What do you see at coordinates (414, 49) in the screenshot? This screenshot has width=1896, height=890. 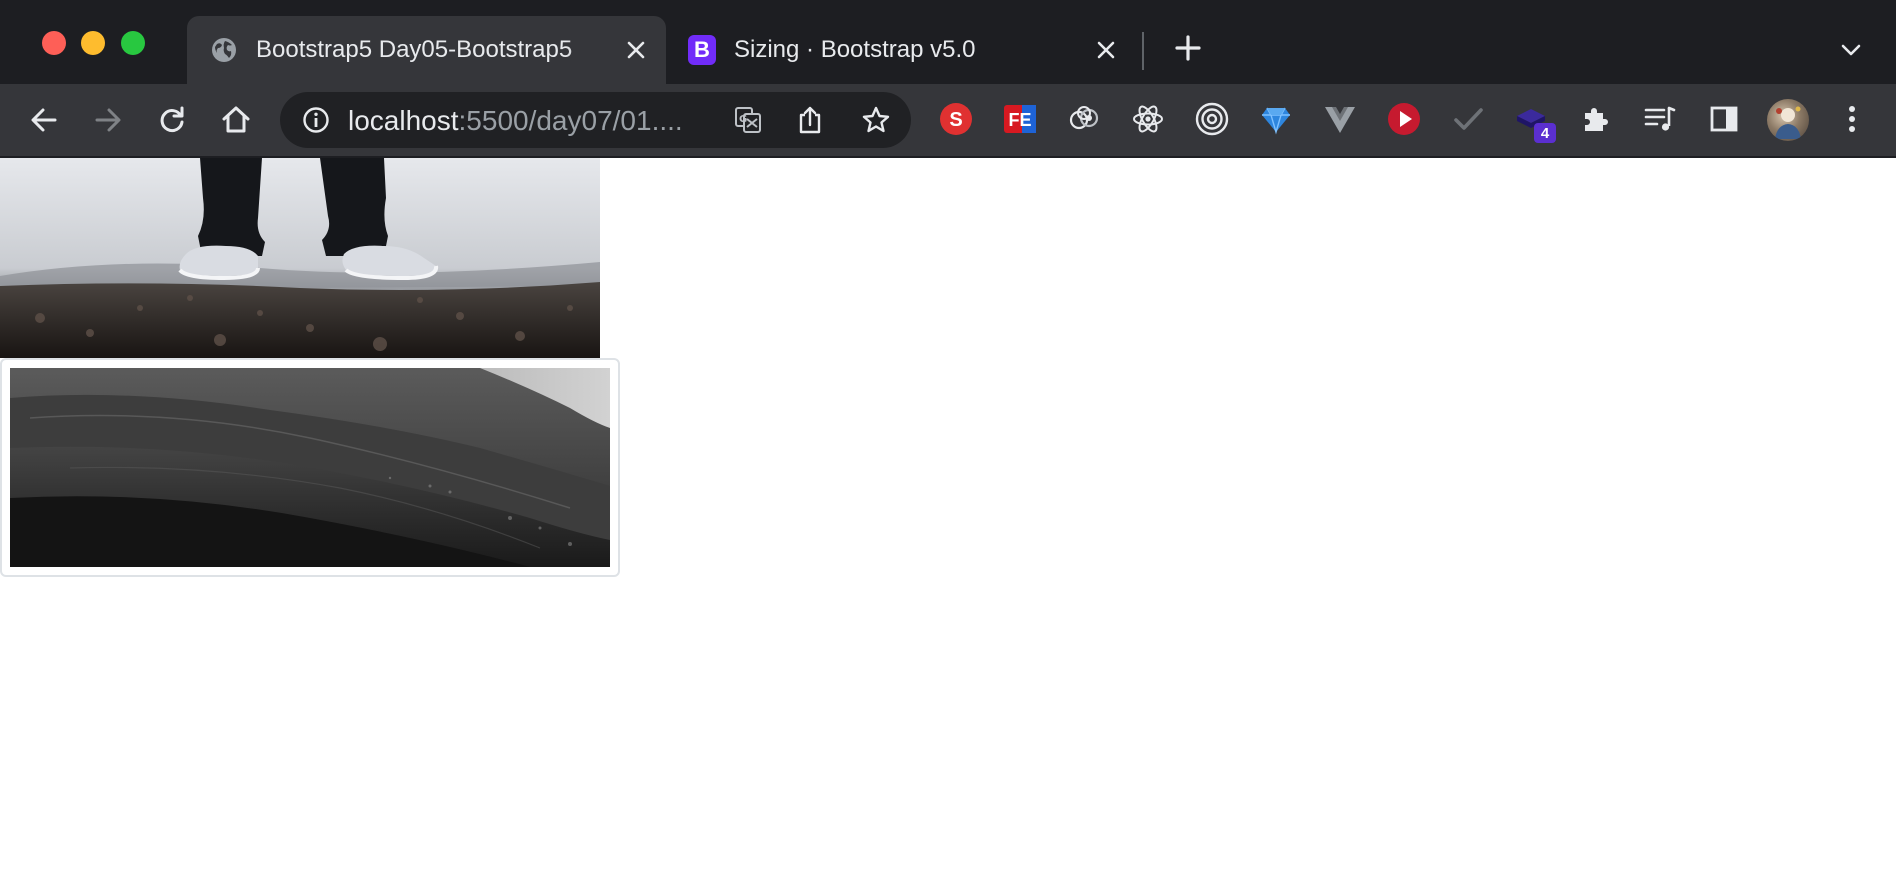 I see `tab-title: Bootstrap5 Day05-Bootstrap5` at bounding box center [414, 49].